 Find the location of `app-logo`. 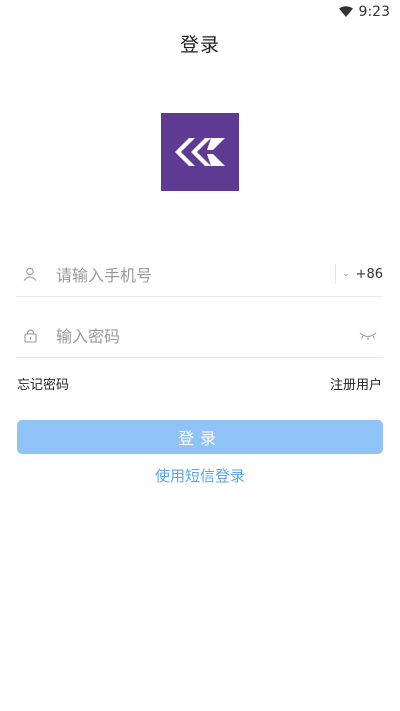

app-logo is located at coordinates (200, 152).